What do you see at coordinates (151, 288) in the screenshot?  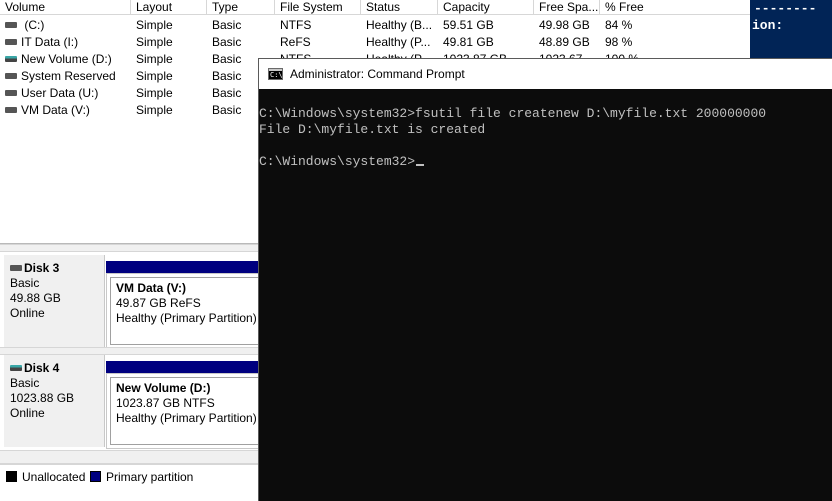 I see `partition-name: VM Data (V:)` at bounding box center [151, 288].